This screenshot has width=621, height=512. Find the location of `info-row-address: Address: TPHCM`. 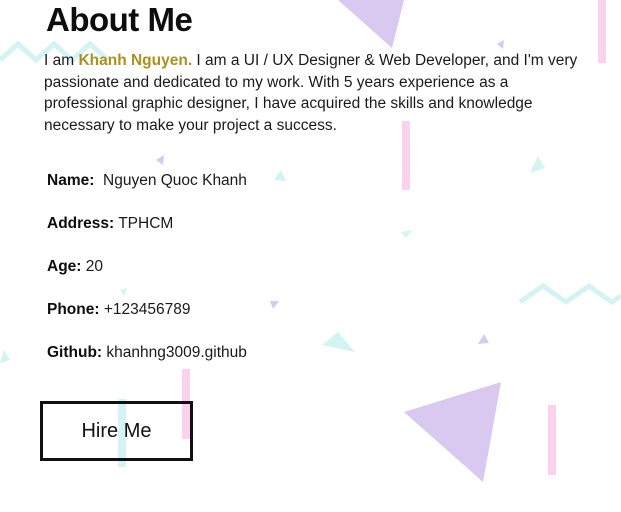

info-row-address: Address: TPHCM is located at coordinates (110, 224).